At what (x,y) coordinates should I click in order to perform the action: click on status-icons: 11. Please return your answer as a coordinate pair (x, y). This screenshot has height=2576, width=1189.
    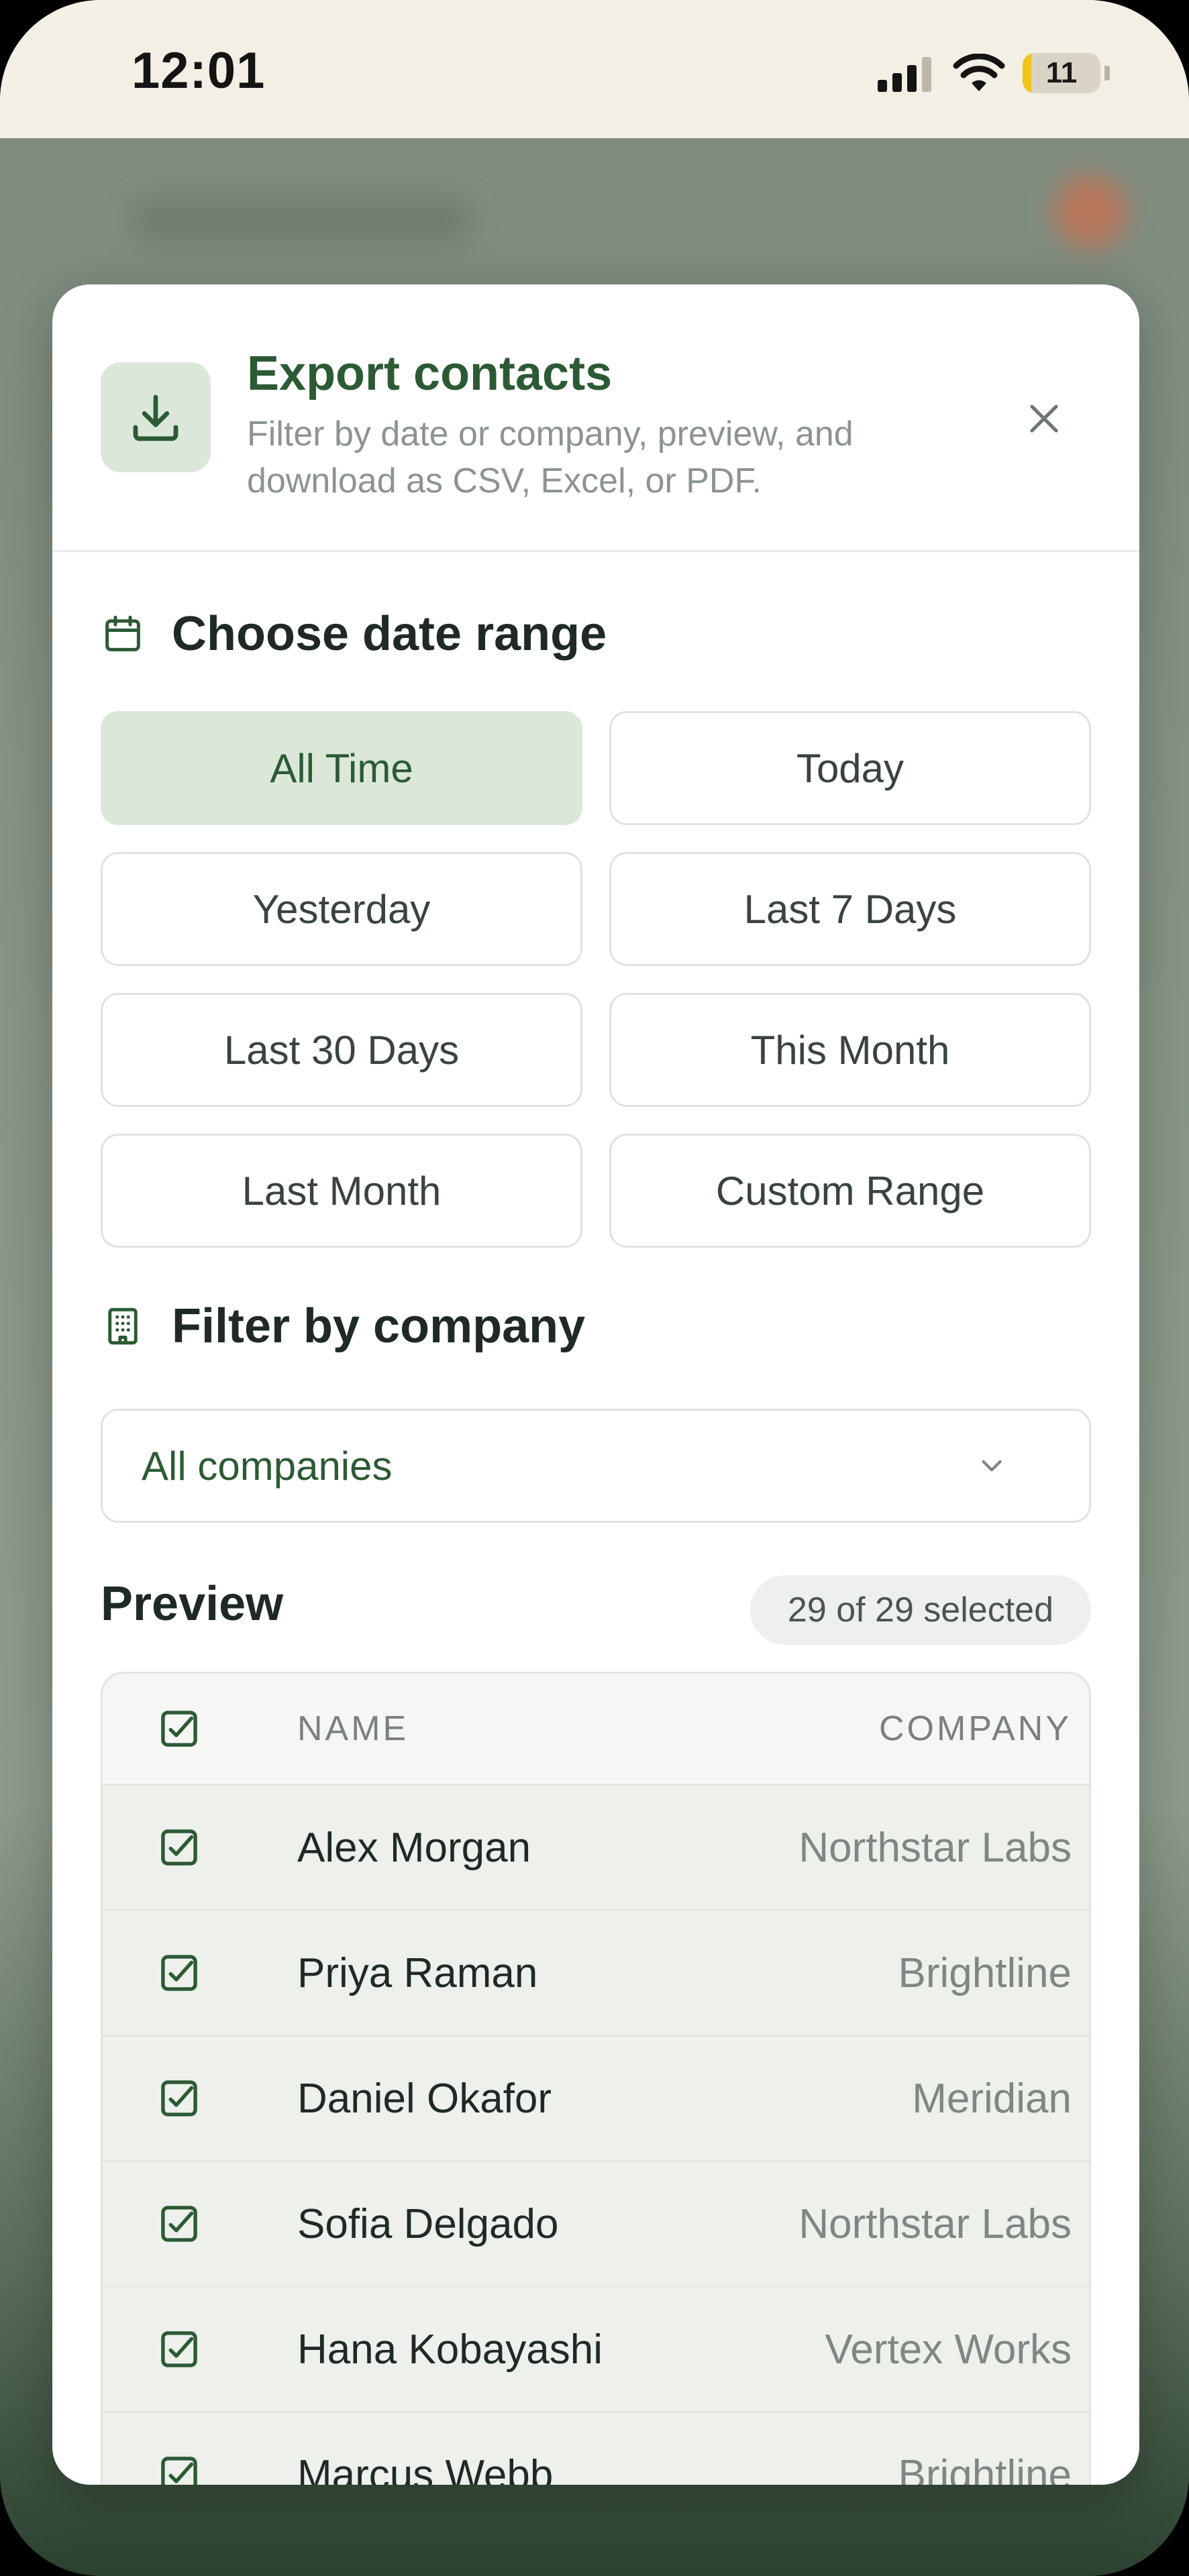
    Looking at the image, I should click on (994, 73).